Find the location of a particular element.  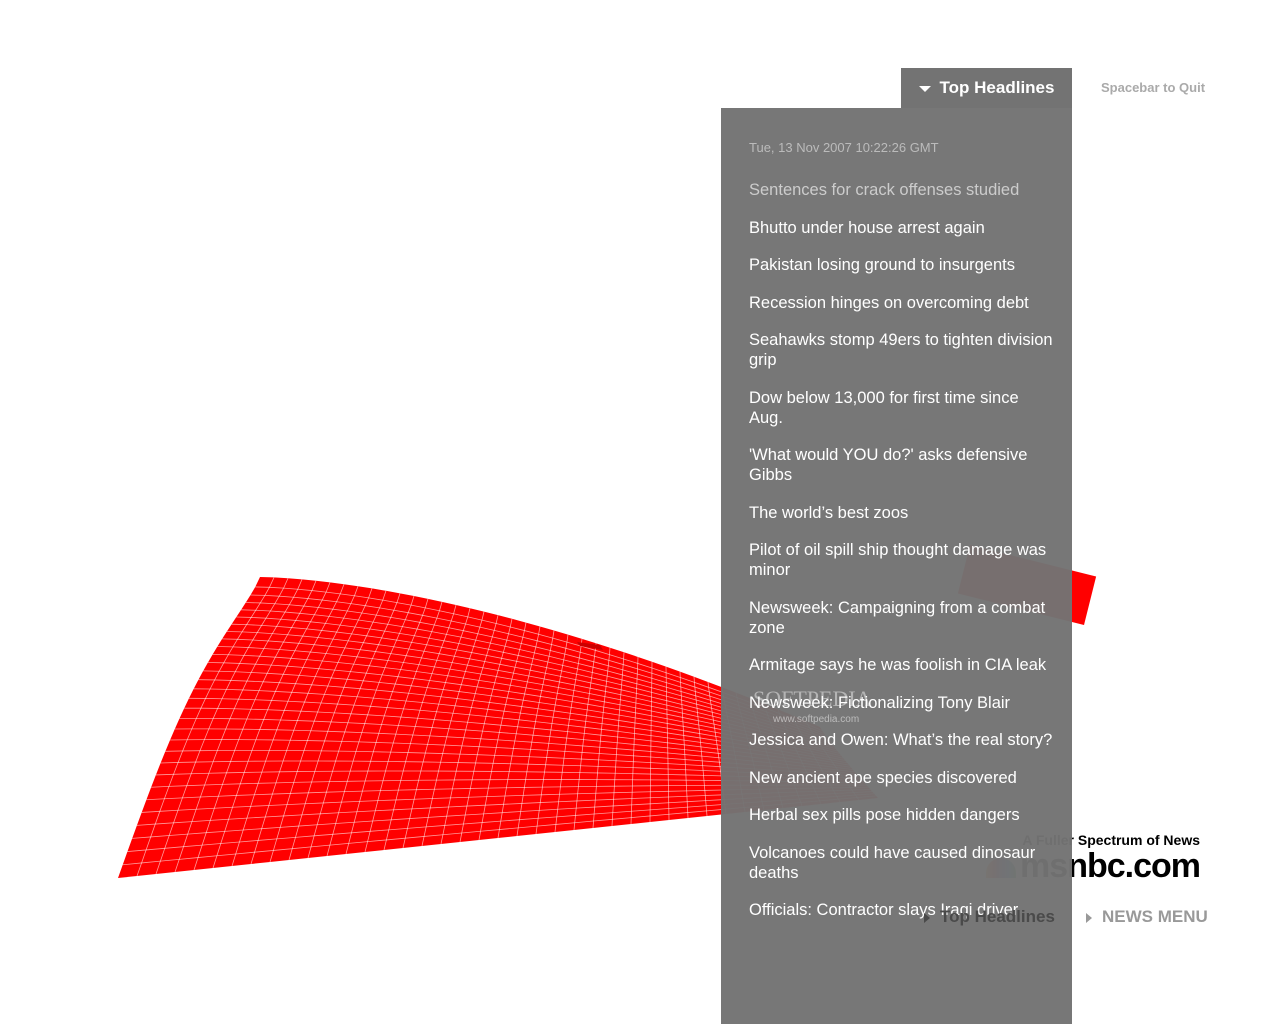

headline-item: Newsweek: Campaigning from a combat zone is located at coordinates (901, 618).